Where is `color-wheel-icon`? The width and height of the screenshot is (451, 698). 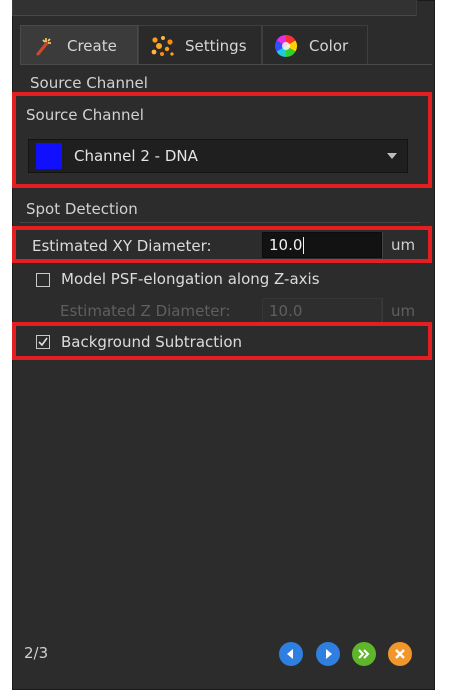 color-wheel-icon is located at coordinates (286, 46).